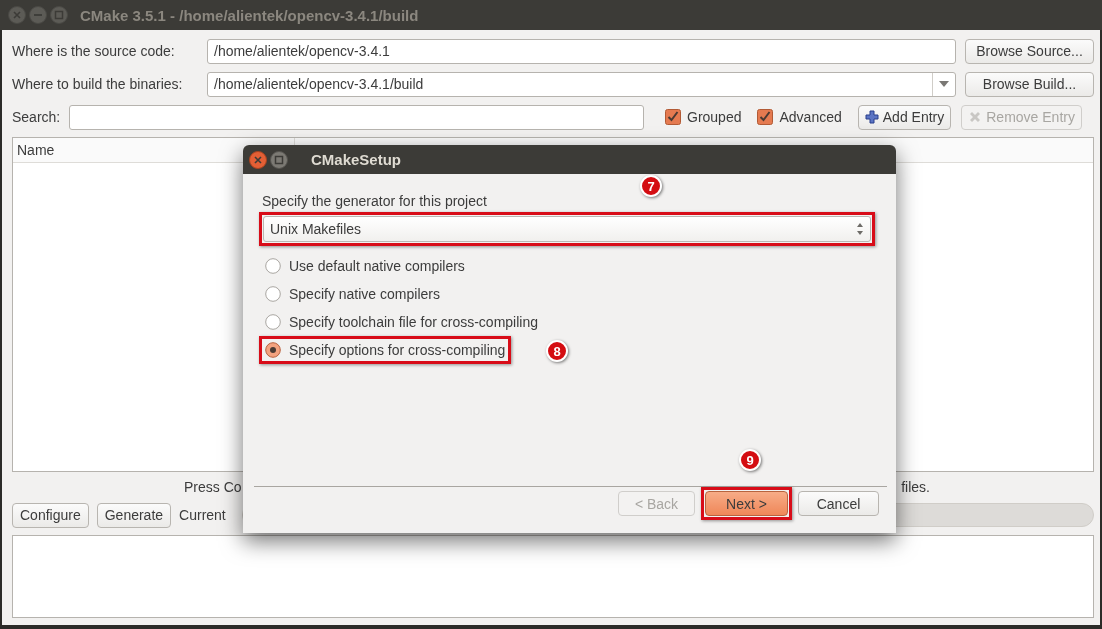  I want to click on action-button: Configure, so click(50, 515).